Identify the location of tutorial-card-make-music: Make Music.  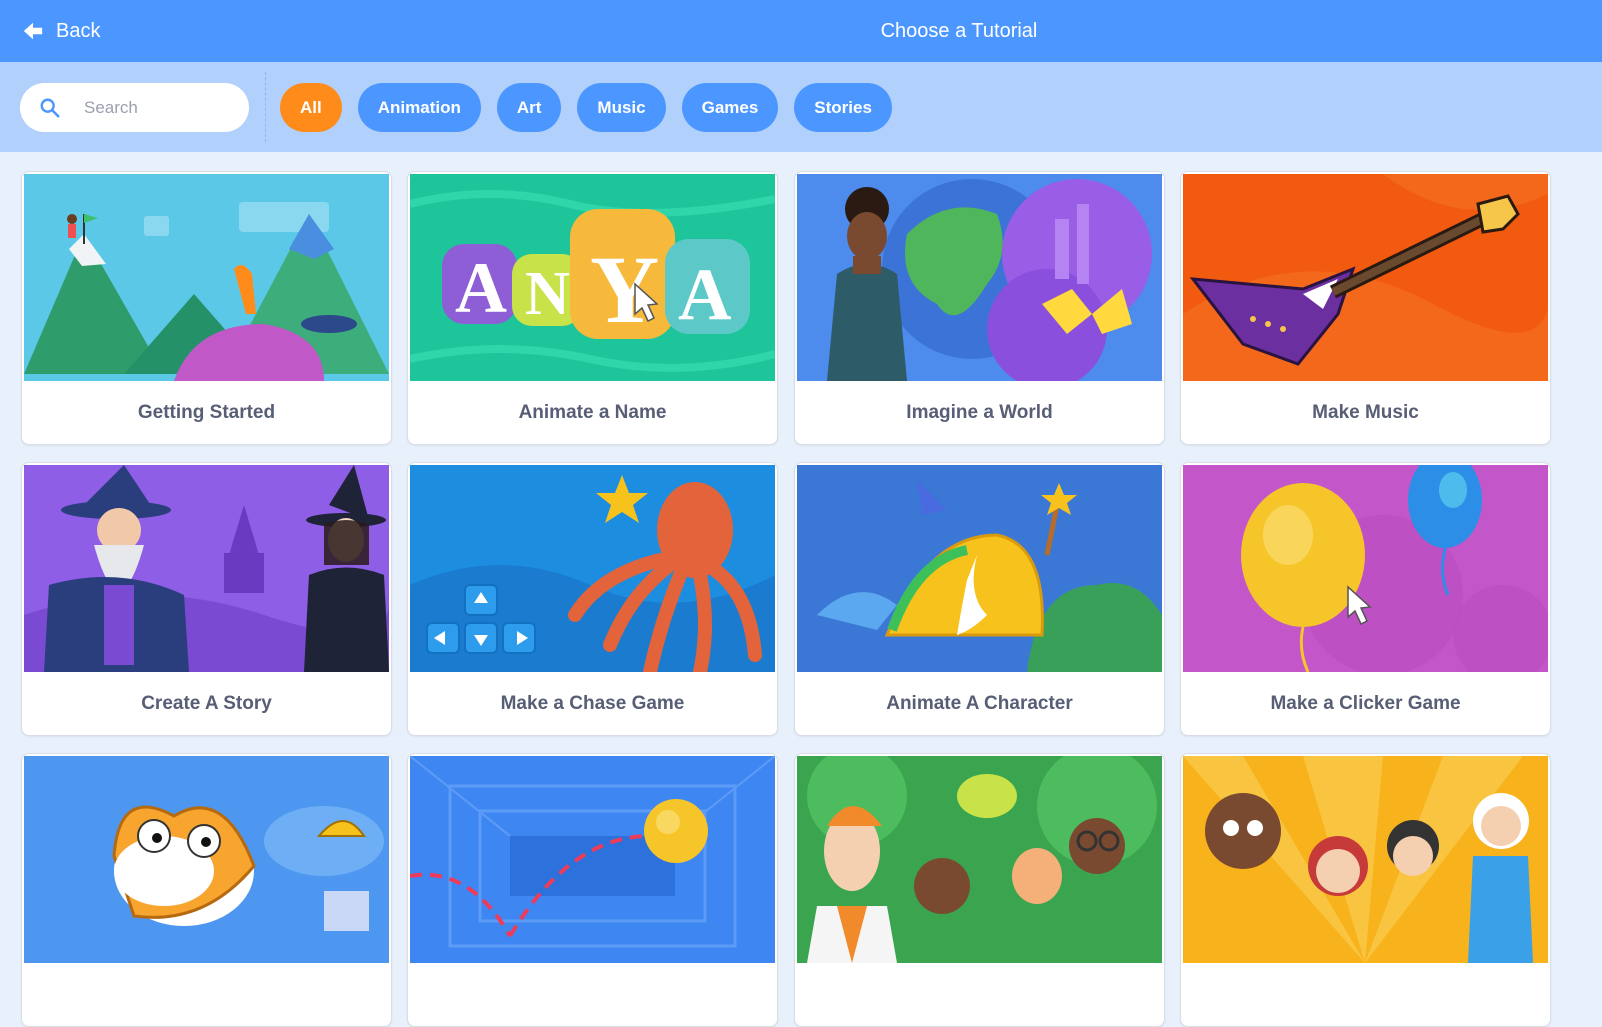
(1365, 308).